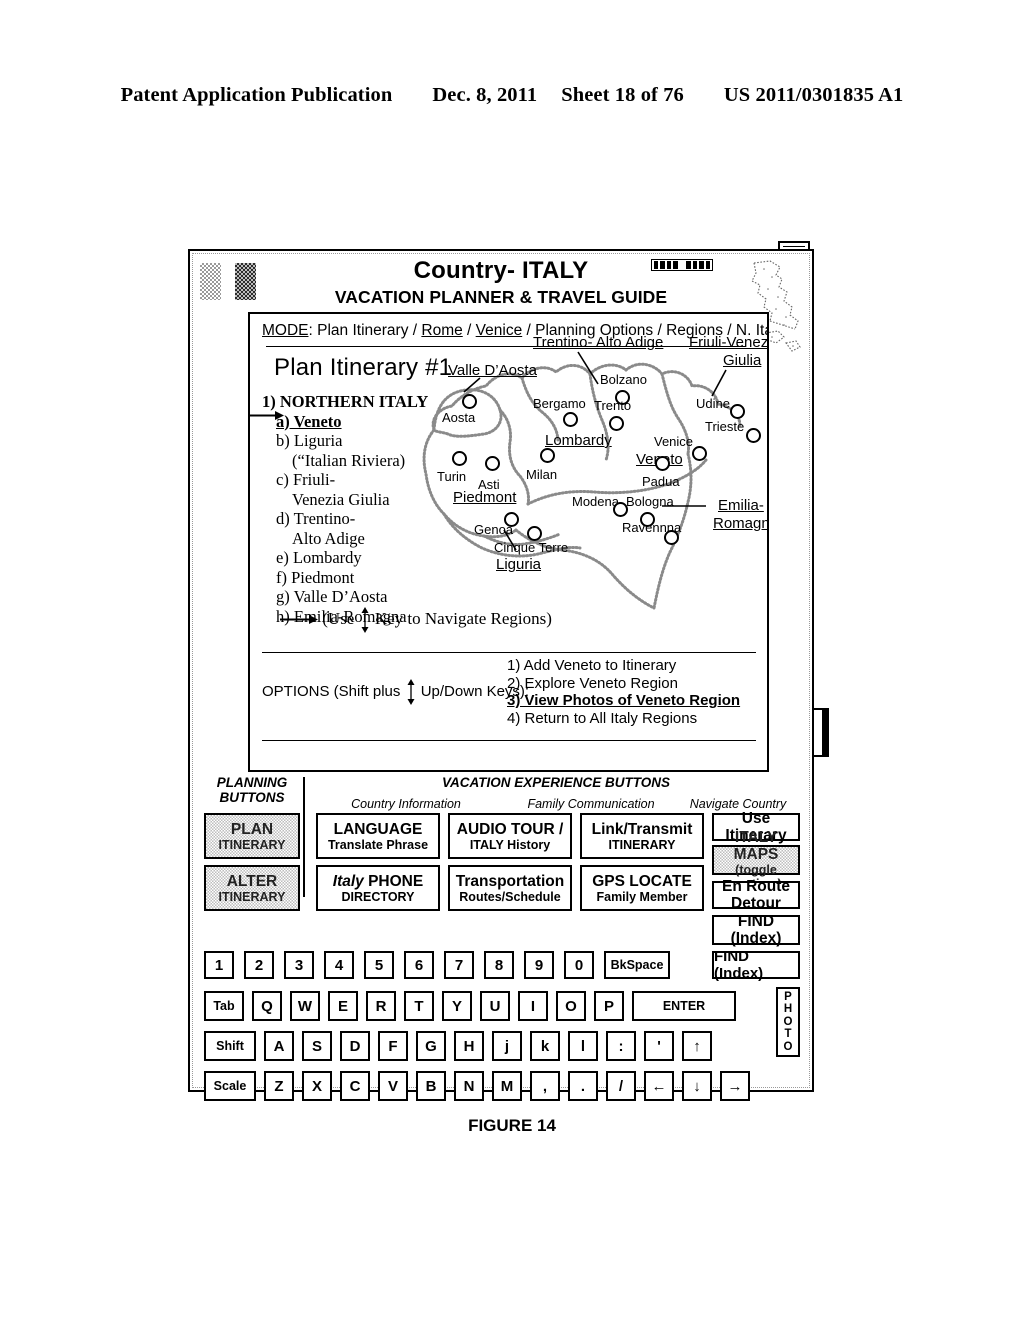 The image size is (1024, 1320). What do you see at coordinates (583, 1086) in the screenshot?
I see `key-.: .` at bounding box center [583, 1086].